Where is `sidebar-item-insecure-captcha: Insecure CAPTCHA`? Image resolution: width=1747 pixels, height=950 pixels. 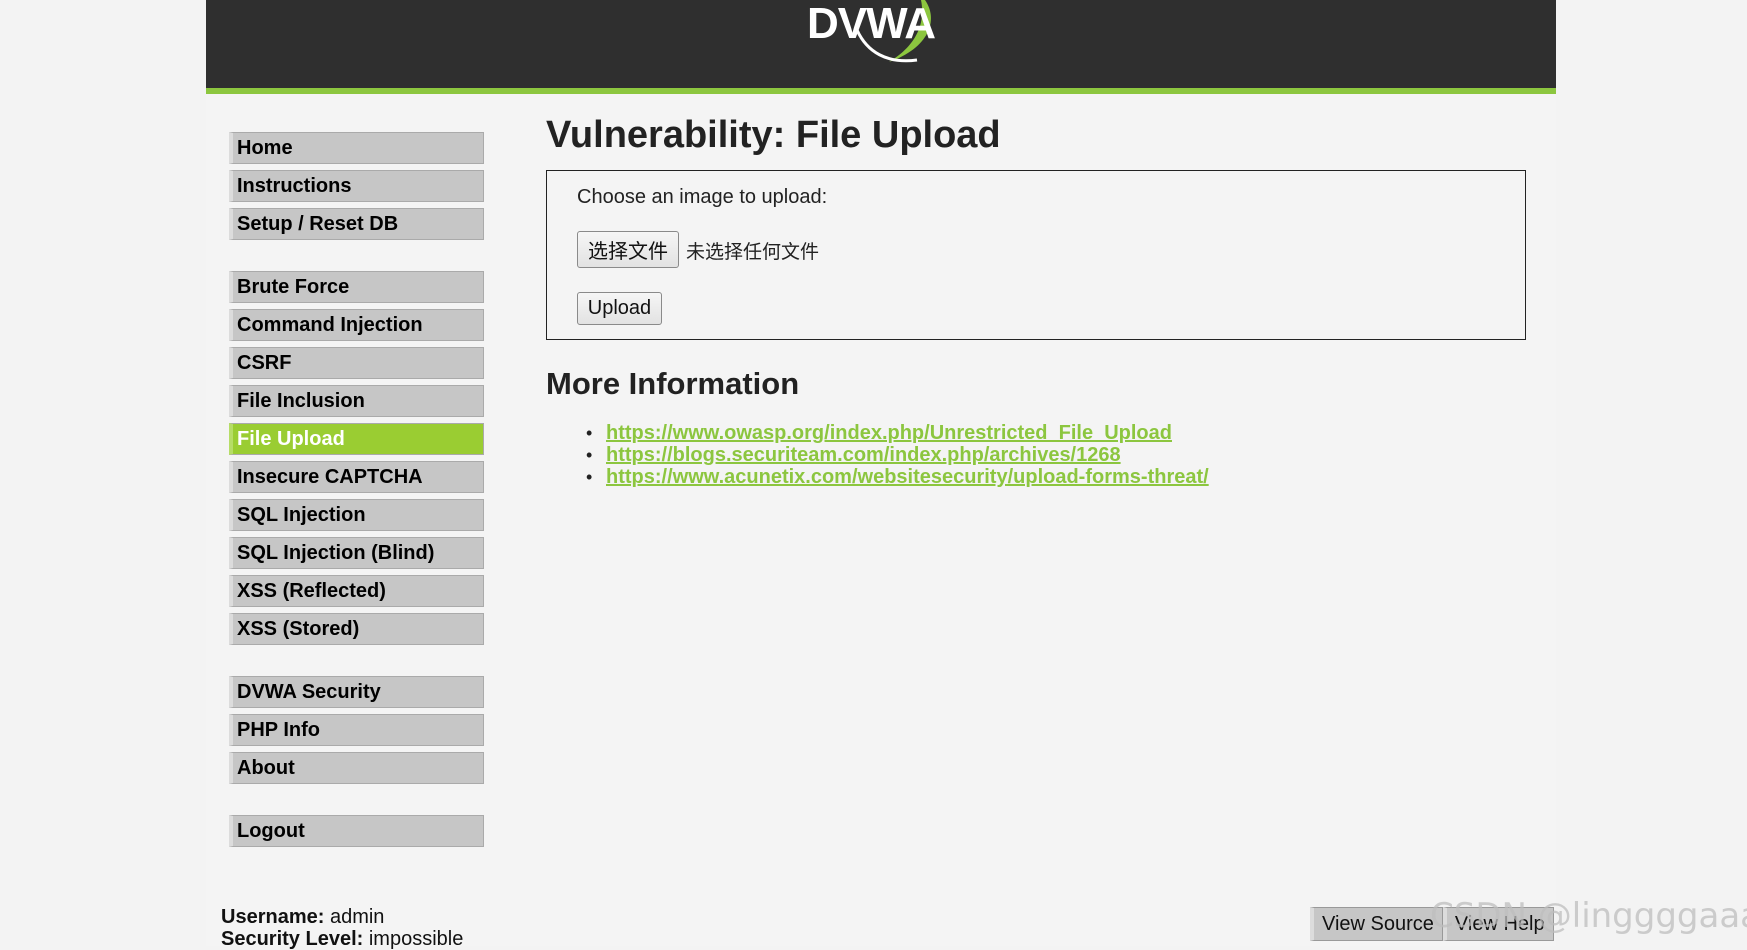 sidebar-item-insecure-captcha: Insecure CAPTCHA is located at coordinates (356, 477).